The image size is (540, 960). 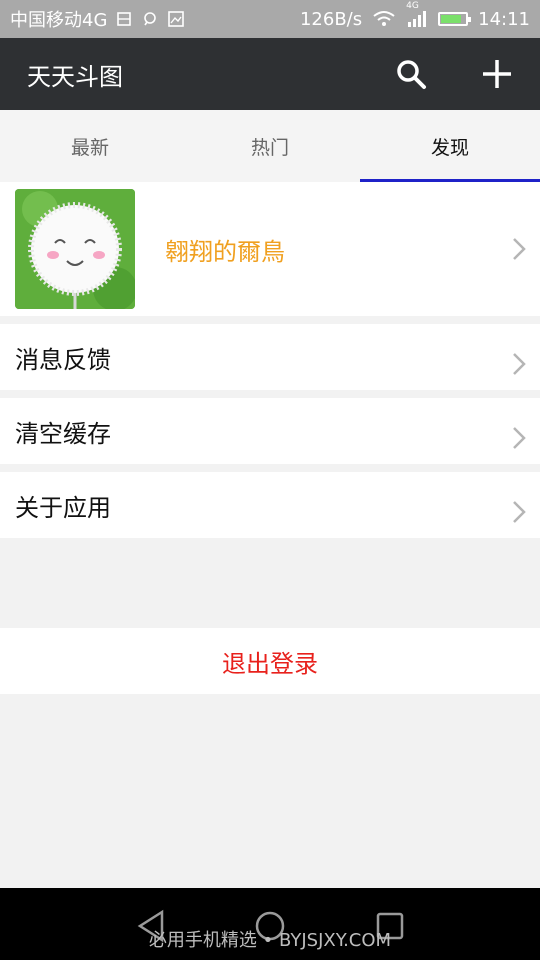 What do you see at coordinates (75, 76) in the screenshot?
I see `app-title: 天天斗图` at bounding box center [75, 76].